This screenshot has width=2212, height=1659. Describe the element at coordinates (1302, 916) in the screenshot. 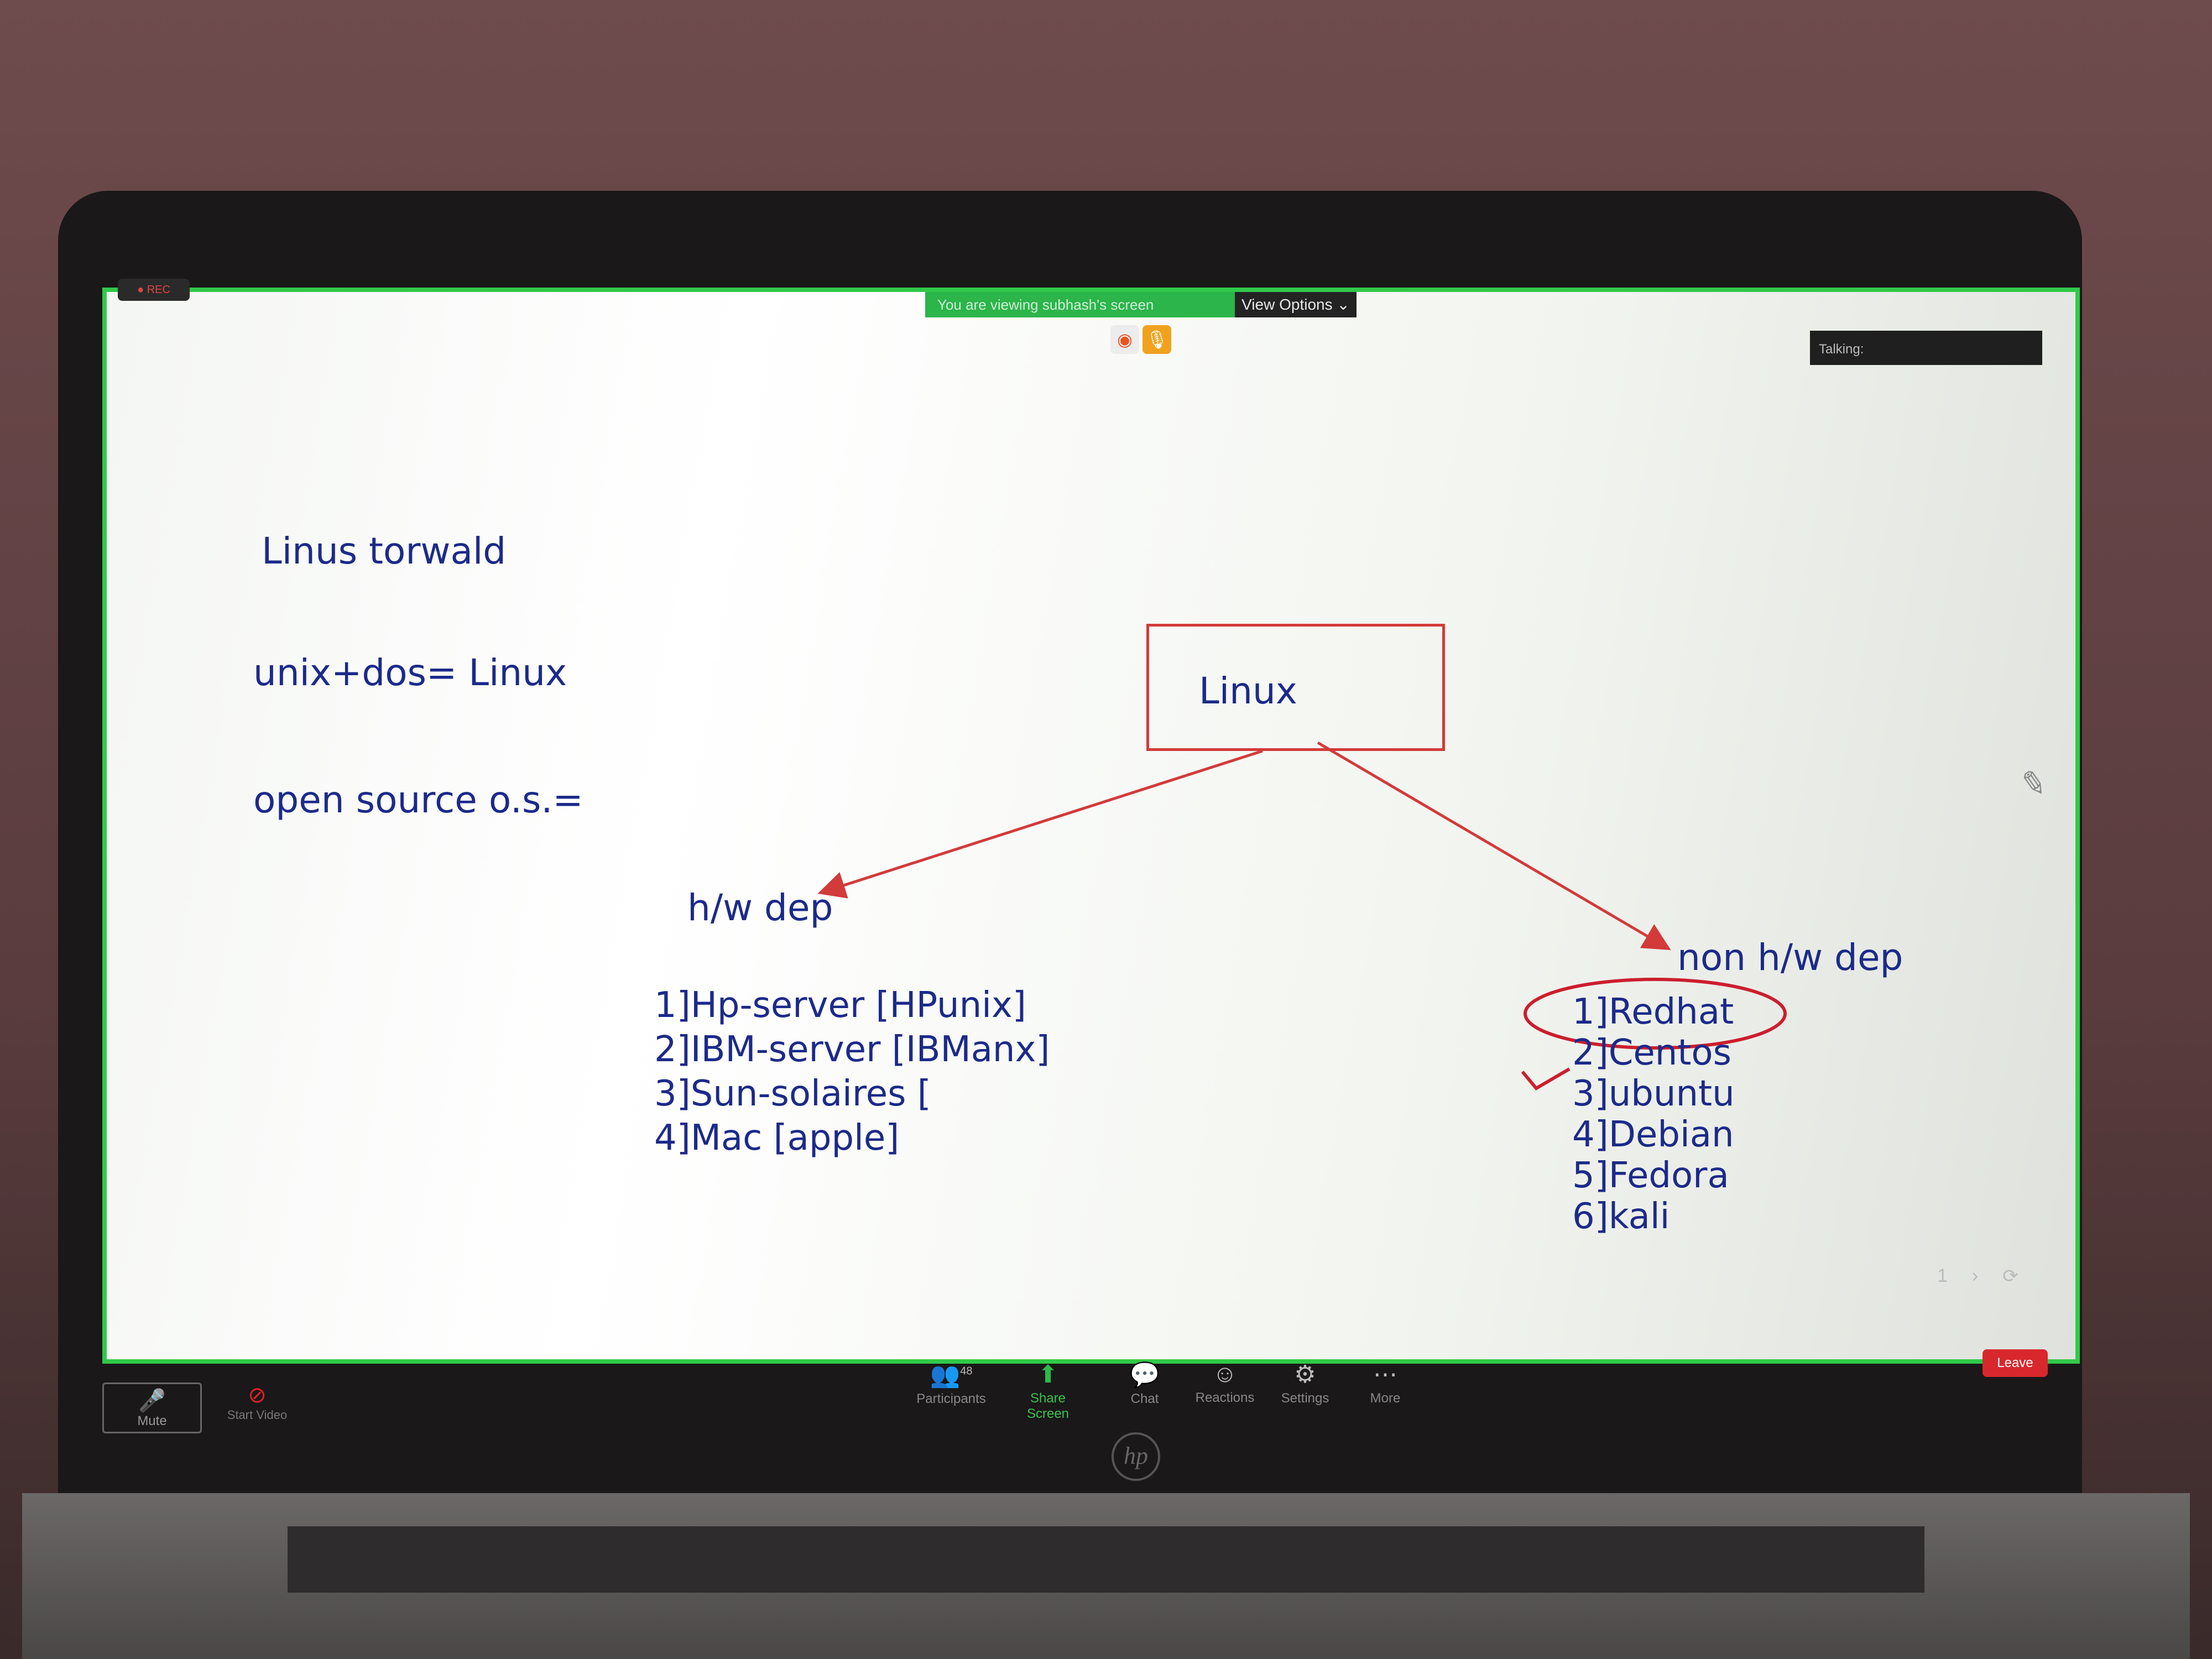

I see `diagram-arrows` at that location.